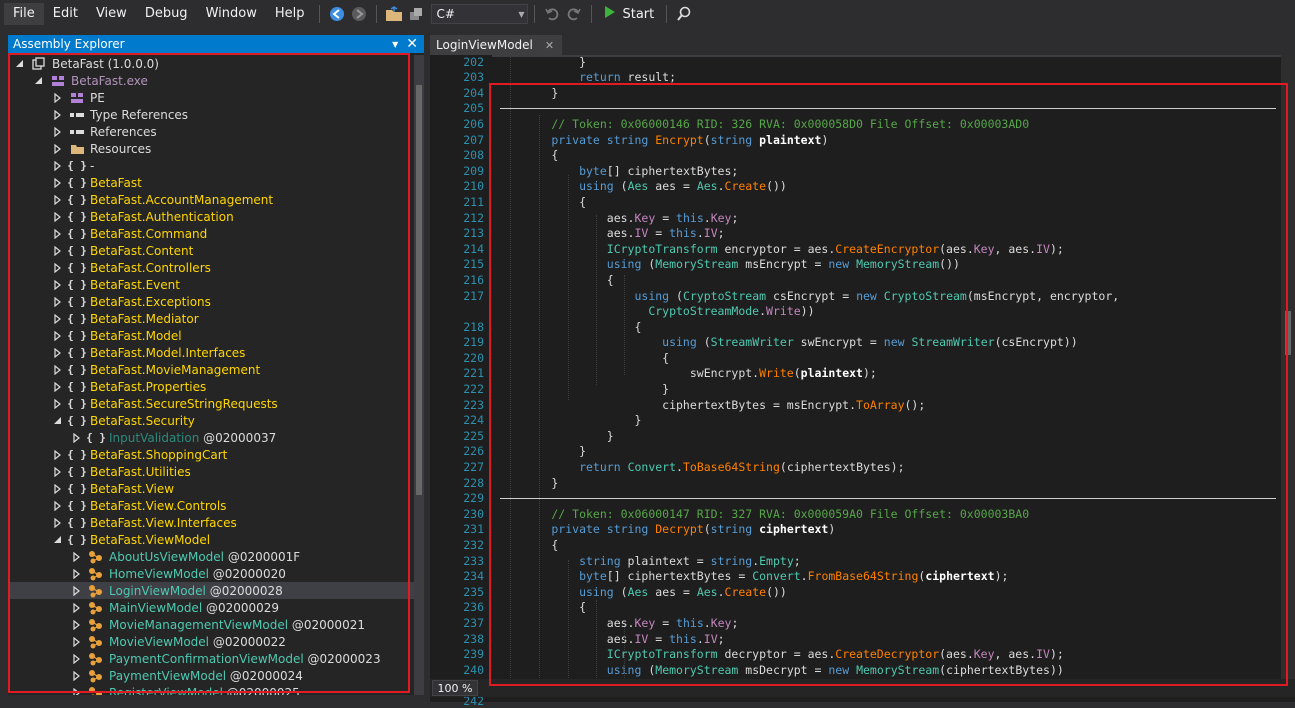 The width and height of the screenshot is (1295, 708). Describe the element at coordinates (496, 45) in the screenshot. I see `tab-loginviewmodel: LoginViewModel ✕` at that location.